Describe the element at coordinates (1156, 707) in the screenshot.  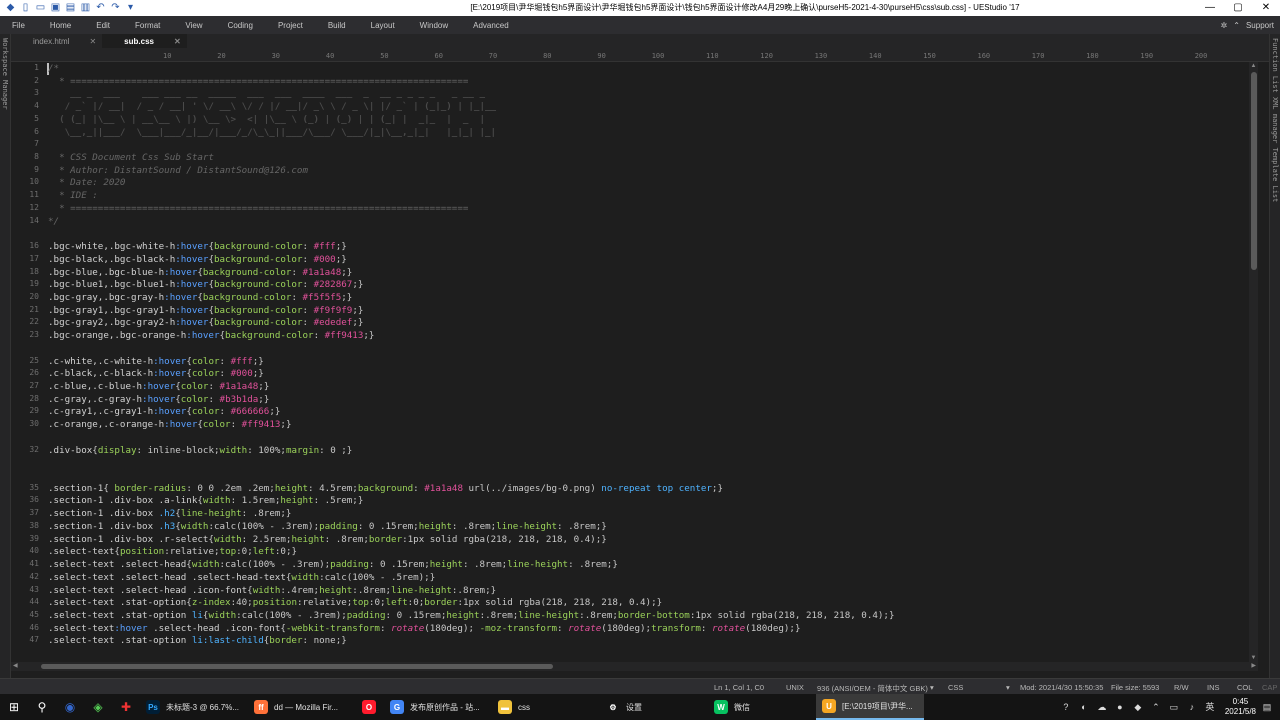
I see `show-hidden-icons-icon: ⌃` at that location.